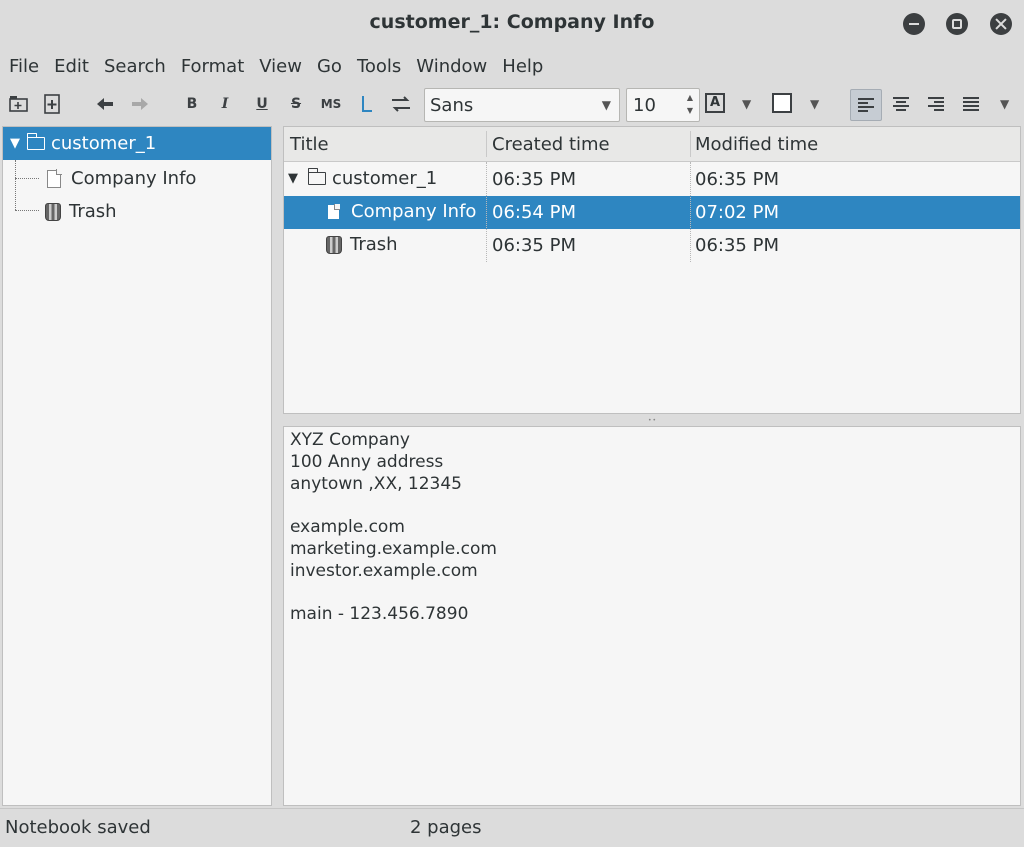  I want to click on toolbar-overflow-icon: ▼, so click(1004, 104).